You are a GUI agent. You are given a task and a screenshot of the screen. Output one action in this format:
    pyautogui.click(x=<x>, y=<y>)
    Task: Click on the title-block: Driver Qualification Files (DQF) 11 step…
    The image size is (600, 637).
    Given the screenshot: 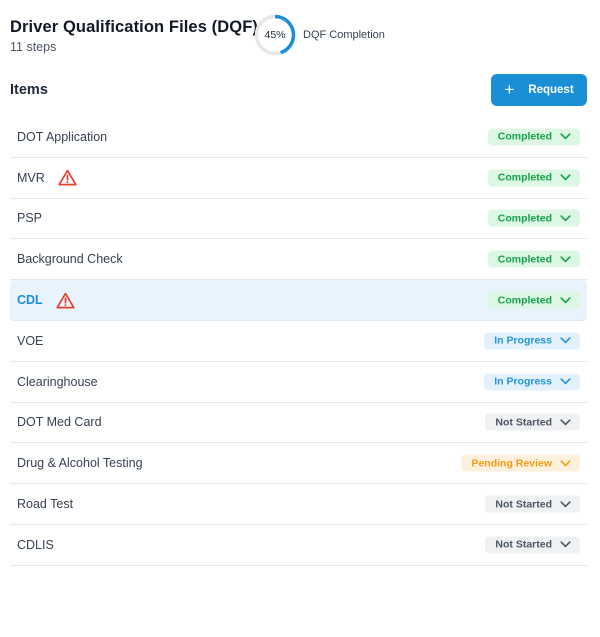 What is the action you would take?
    pyautogui.click(x=134, y=36)
    